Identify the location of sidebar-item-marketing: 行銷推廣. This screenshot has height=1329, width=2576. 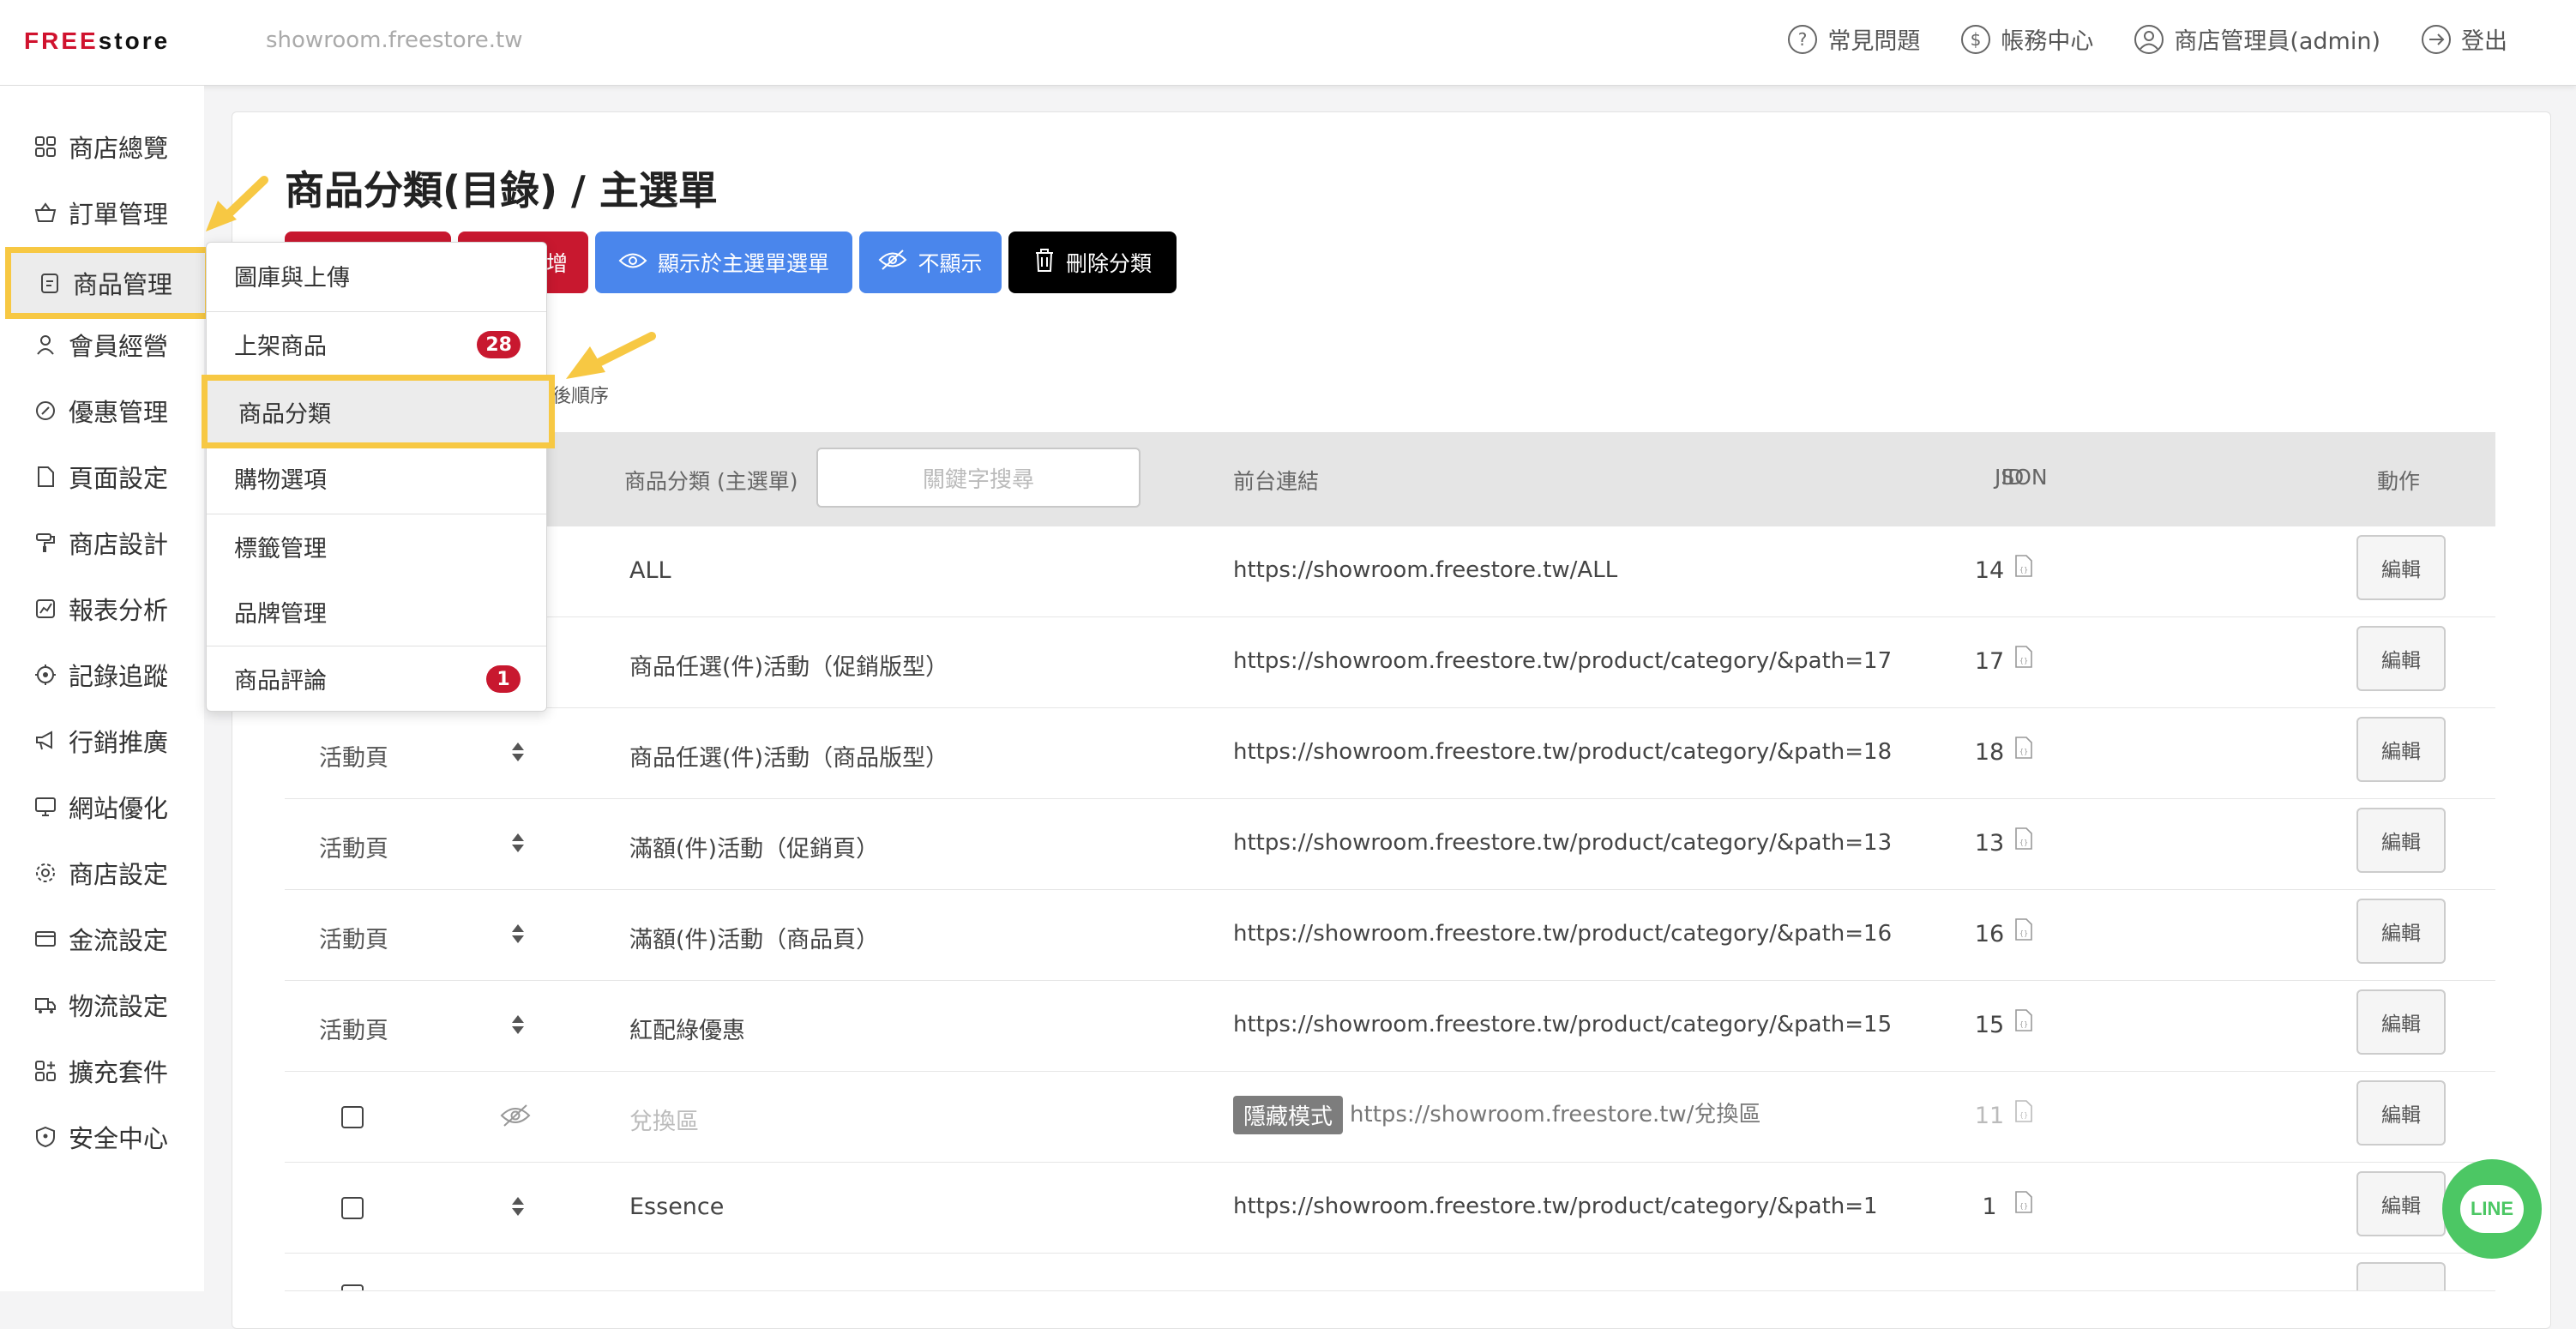
(102, 740).